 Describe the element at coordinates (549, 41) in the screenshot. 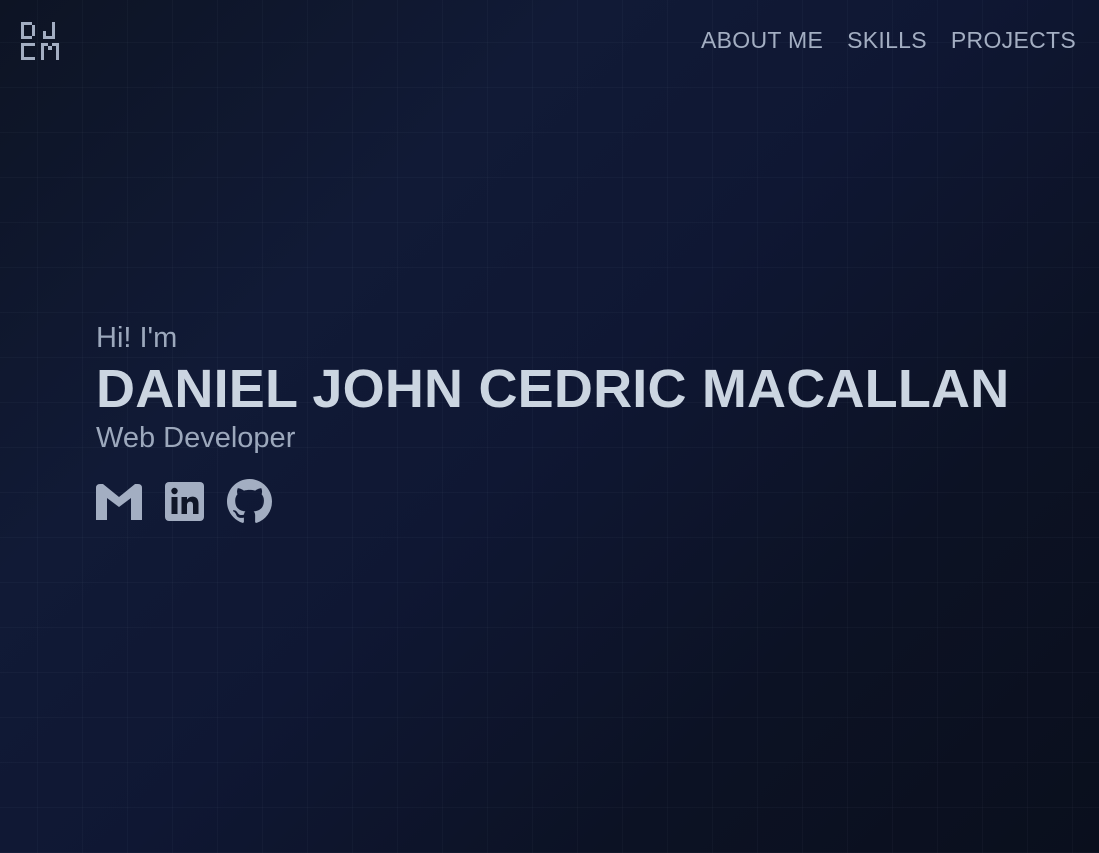

I see `site-header: ABOUT ME SKILLS PROJECTS` at that location.